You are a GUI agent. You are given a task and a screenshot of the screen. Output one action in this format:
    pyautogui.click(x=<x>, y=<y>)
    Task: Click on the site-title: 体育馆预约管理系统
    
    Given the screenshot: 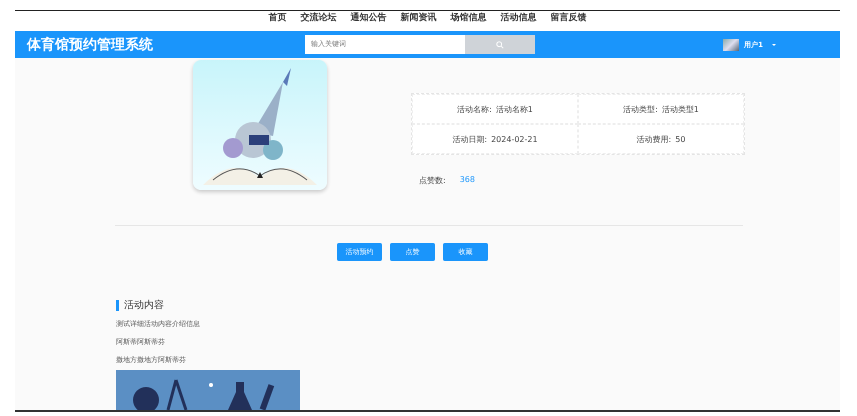 What is the action you would take?
    pyautogui.click(x=90, y=45)
    